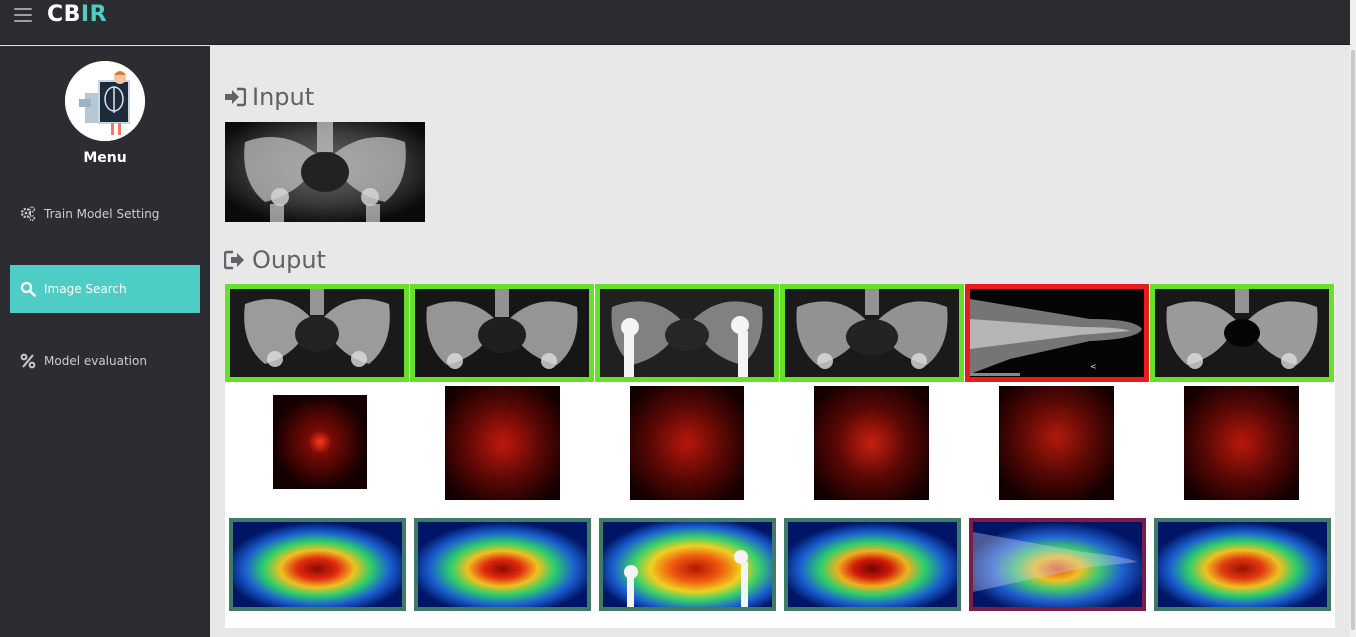  What do you see at coordinates (95, 361) in the screenshot?
I see `sidebar-item-label: Model evaluation` at bounding box center [95, 361].